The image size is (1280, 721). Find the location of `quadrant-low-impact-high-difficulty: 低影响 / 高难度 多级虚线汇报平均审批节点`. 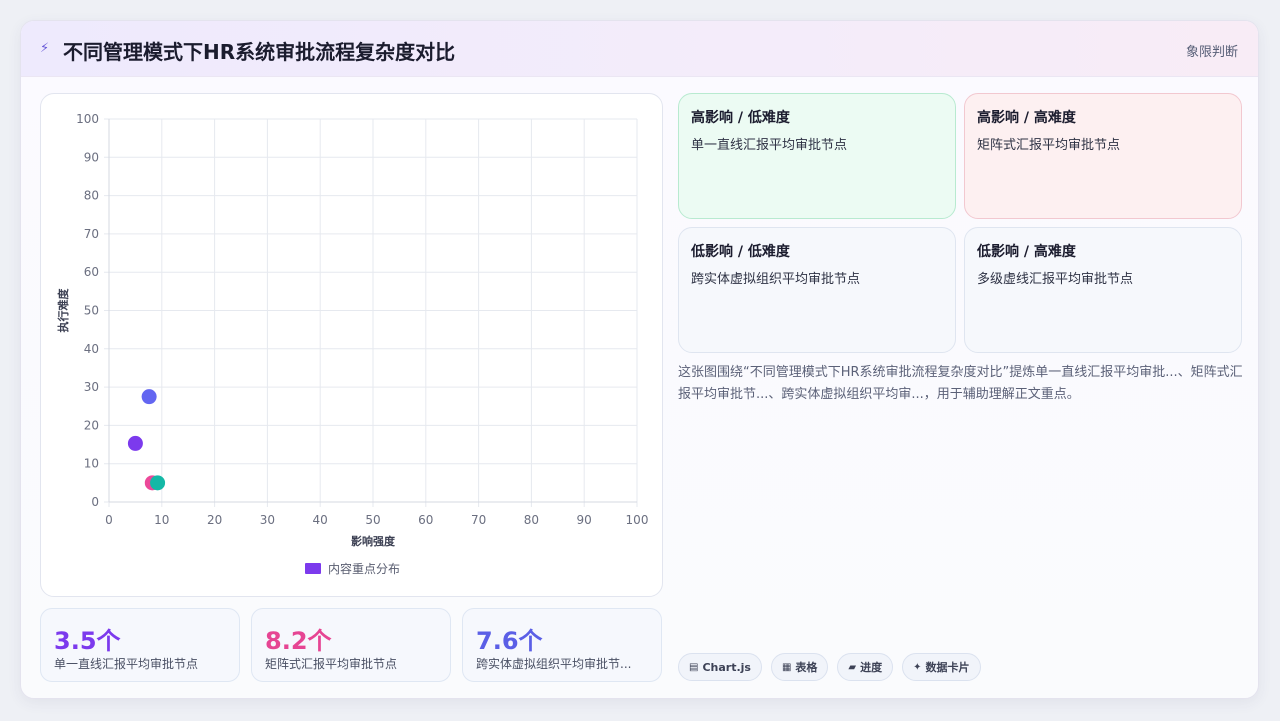

quadrant-low-impact-high-difficulty: 低影响 / 高难度 多级虚线汇报平均审批节点 is located at coordinates (1103, 290).